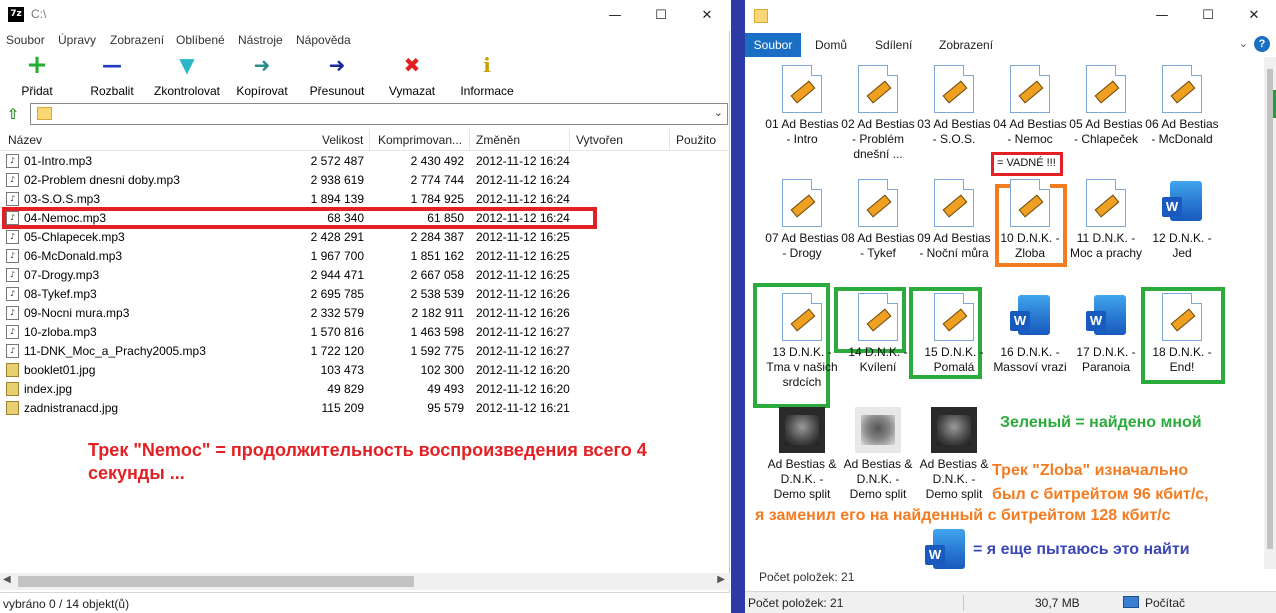  Describe the element at coordinates (599, 140) in the screenshot. I see `column-created: Vytvořen` at that location.